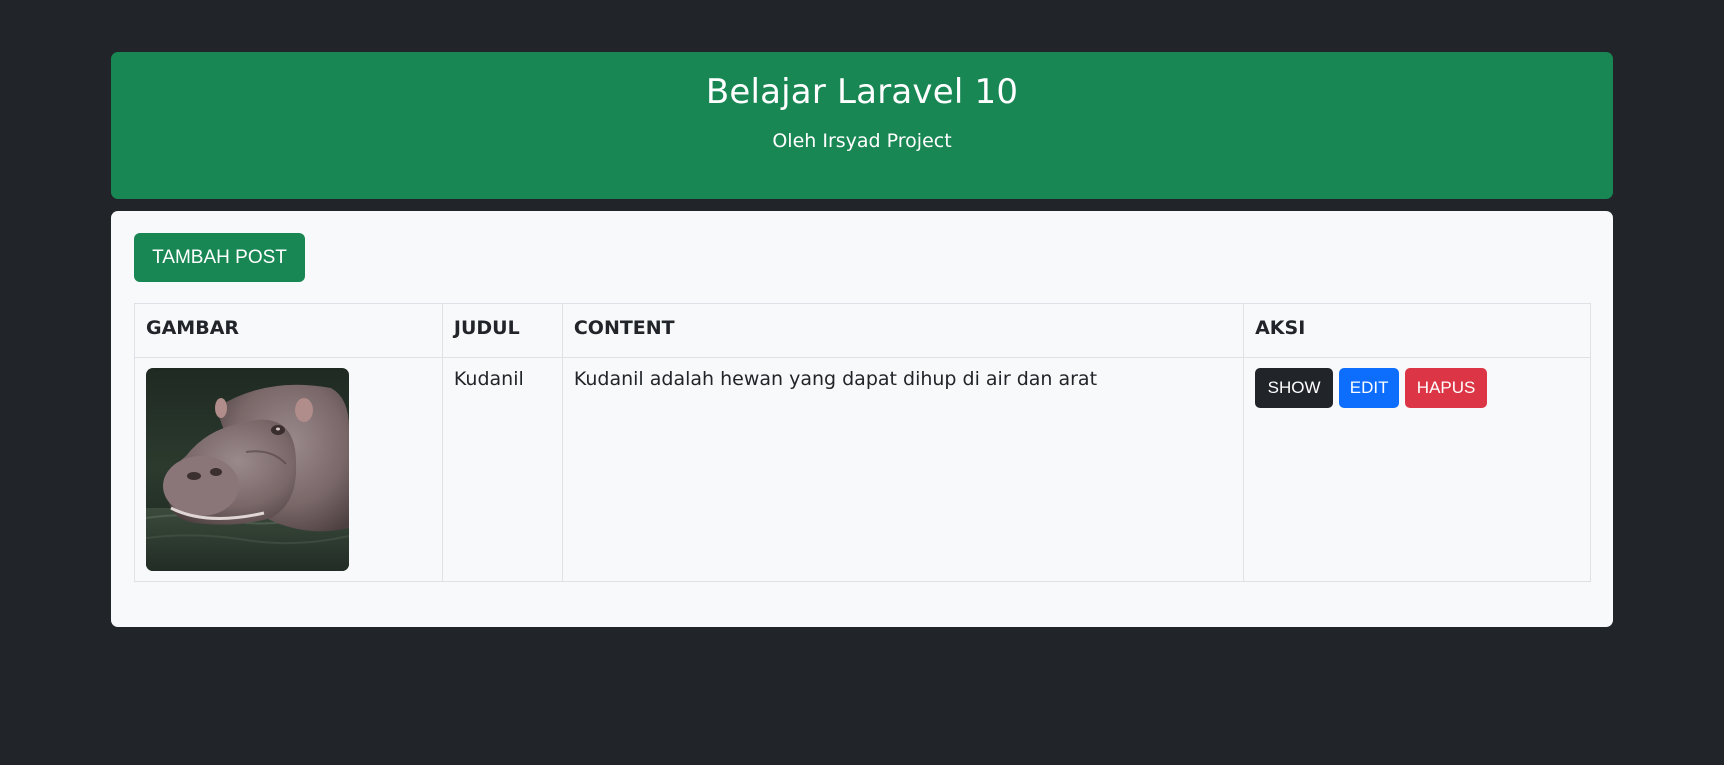 This screenshot has width=1724, height=765. I want to click on column-header-action: AKSI, so click(1417, 330).